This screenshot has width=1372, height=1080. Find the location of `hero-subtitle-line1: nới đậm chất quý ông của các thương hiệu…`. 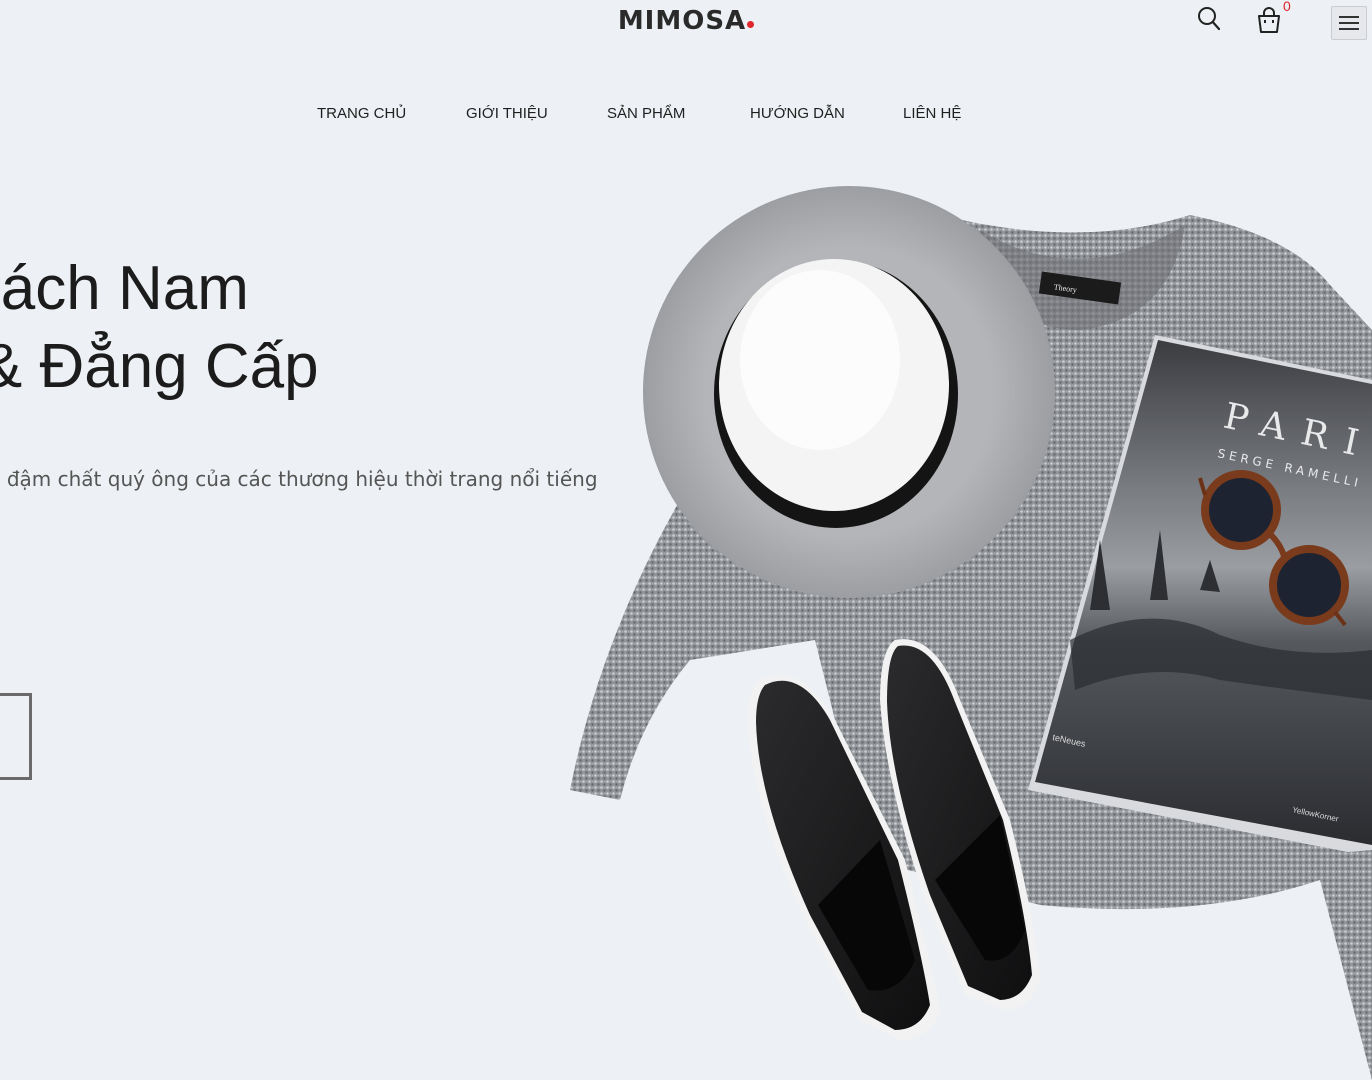

hero-subtitle-line1: nới đậm chất quý ông của các thương hiệu… is located at coordinates (299, 479).